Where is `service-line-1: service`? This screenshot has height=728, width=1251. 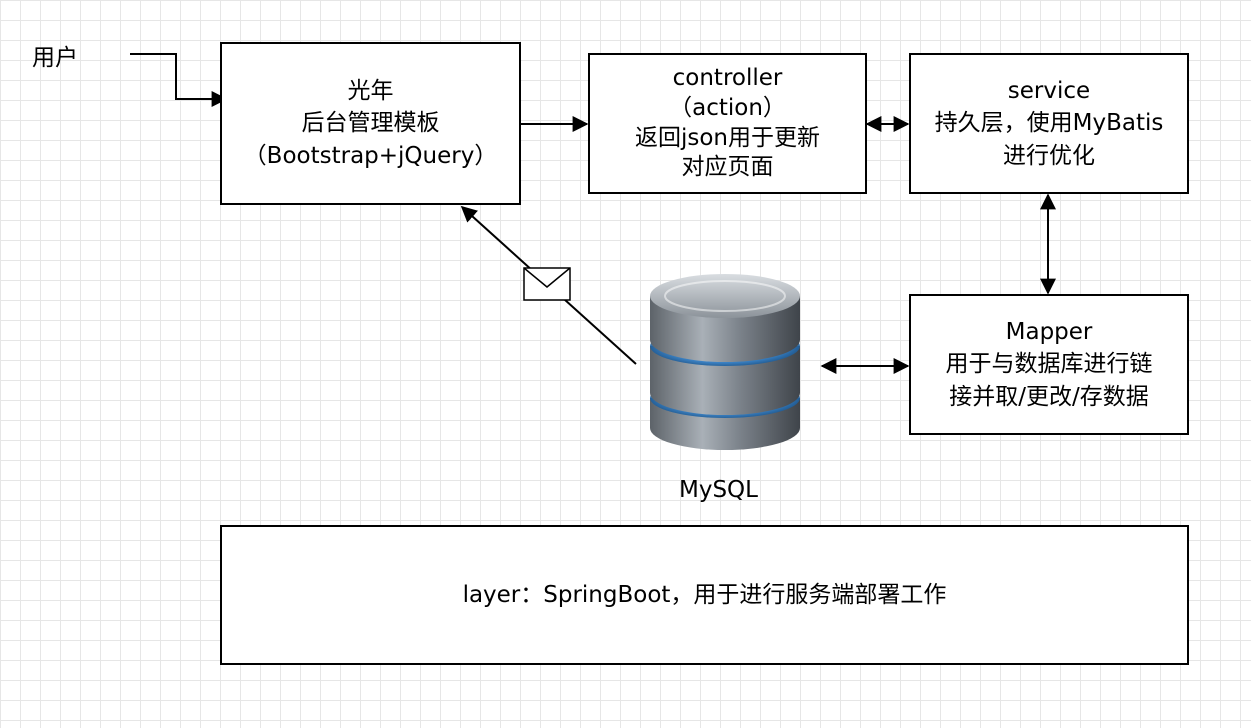 service-line-1: service is located at coordinates (1049, 91).